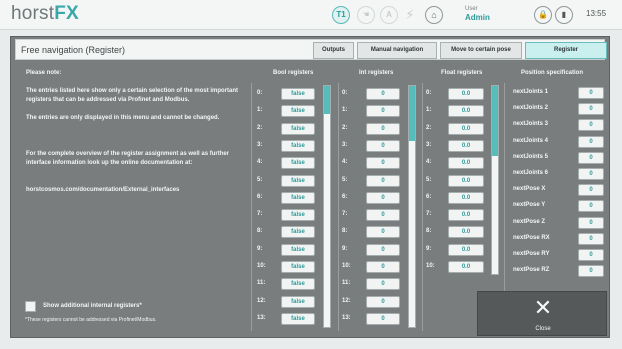 This screenshot has width=622, height=349. Describe the element at coordinates (366, 15) in the screenshot. I see `hand-mode-icon: ☚` at that location.